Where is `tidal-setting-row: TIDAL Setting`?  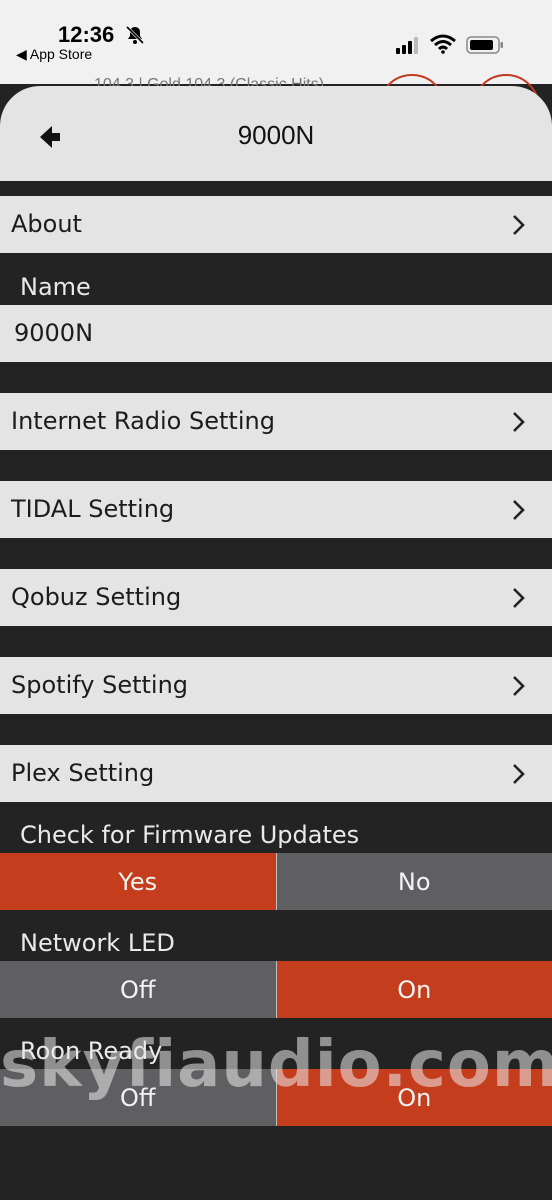 tidal-setting-row: TIDAL Setting is located at coordinates (276, 509).